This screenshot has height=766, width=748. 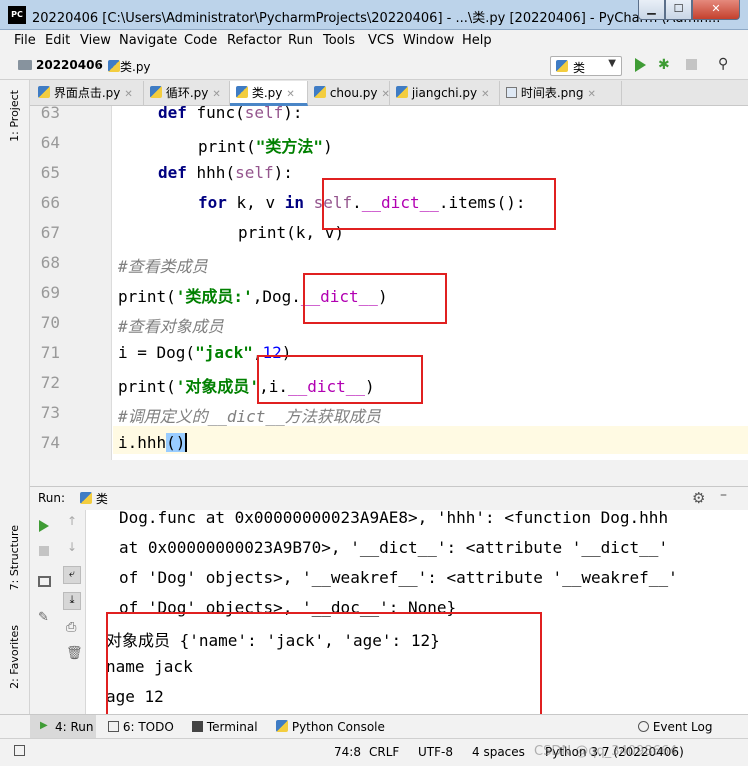 I want to click on string-literal: "jack", so click(x=224, y=352).